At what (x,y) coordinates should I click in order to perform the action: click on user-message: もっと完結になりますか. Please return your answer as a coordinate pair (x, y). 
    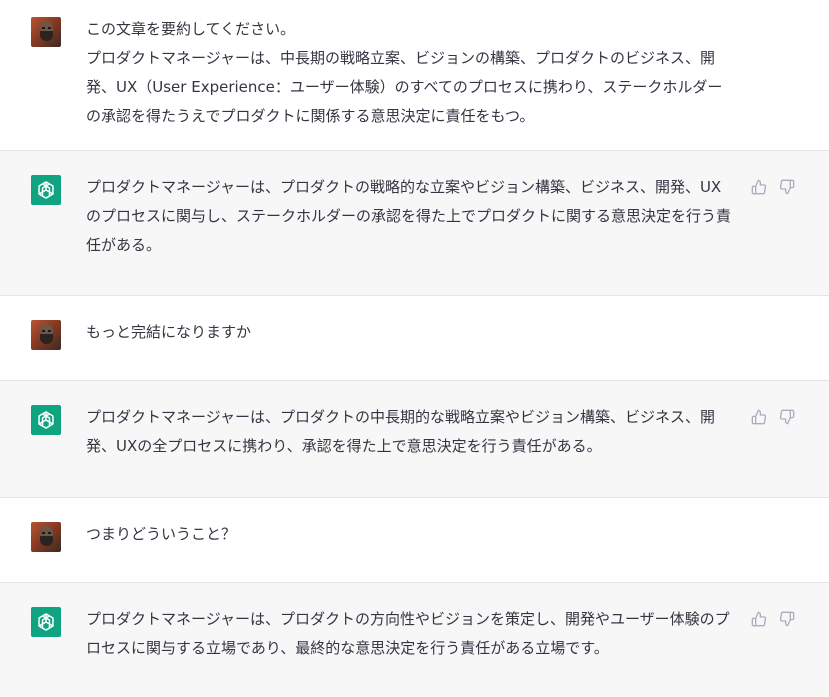
    Looking at the image, I should click on (414, 338).